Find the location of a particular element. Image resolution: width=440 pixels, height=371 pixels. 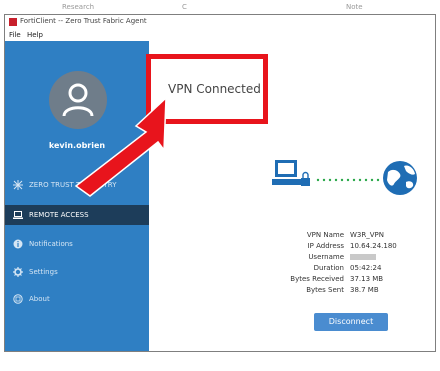

forticlient-logo-icon is located at coordinates (13, 22).